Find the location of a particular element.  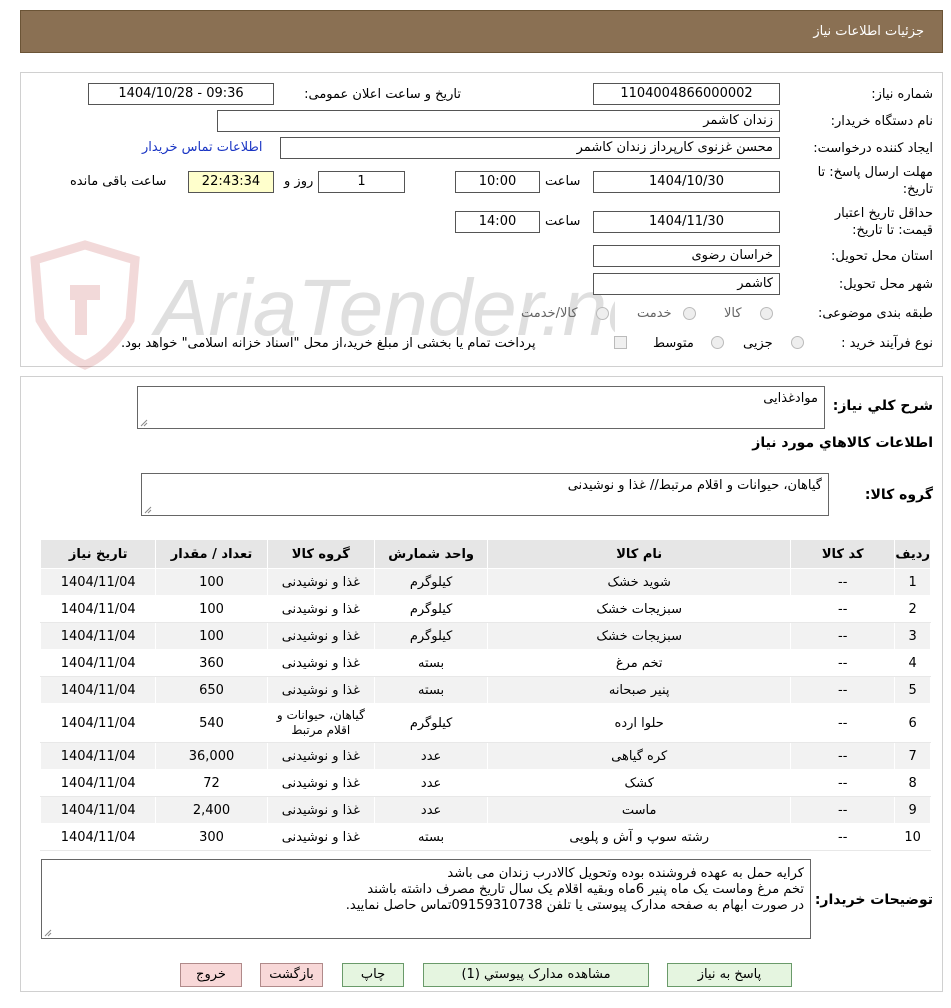

name-cell: رشته سوپ و آش و پلویی is located at coordinates (639, 837).